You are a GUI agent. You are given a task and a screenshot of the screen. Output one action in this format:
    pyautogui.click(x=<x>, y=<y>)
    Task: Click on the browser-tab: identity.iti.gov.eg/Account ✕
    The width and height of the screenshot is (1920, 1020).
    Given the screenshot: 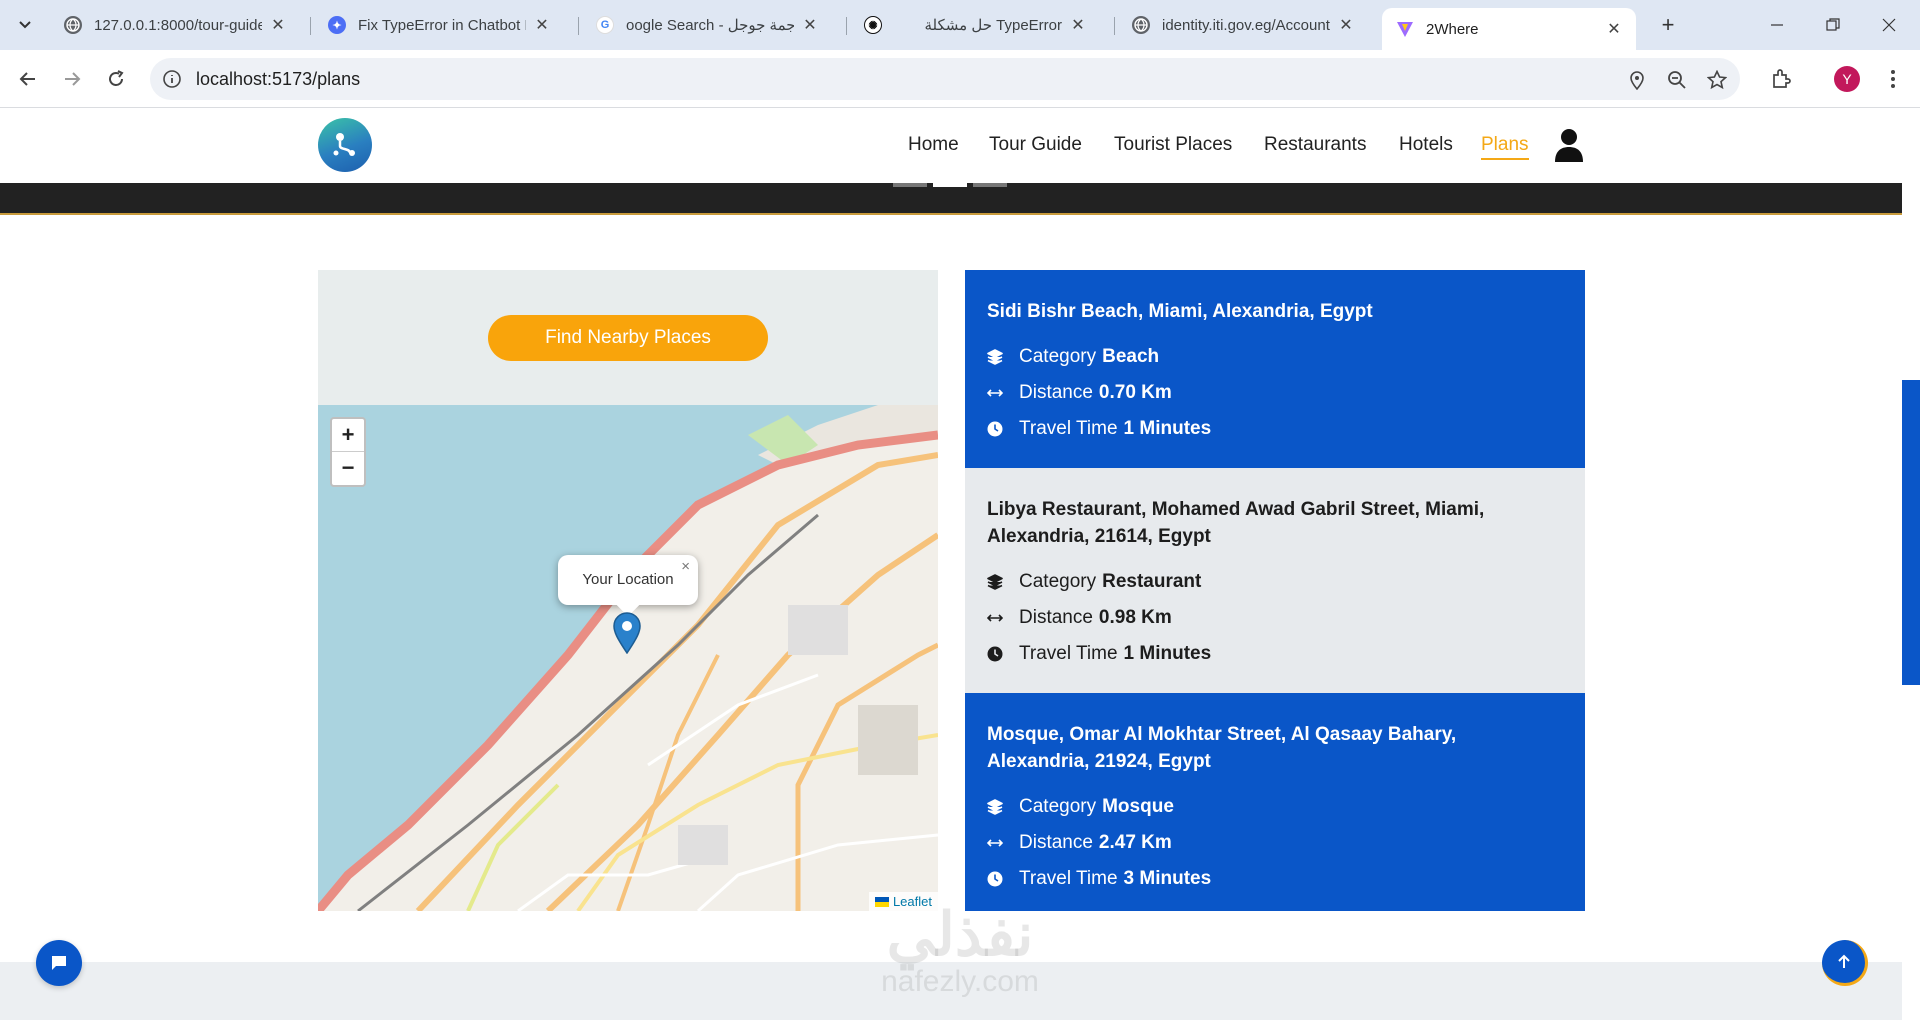 What is the action you would take?
    pyautogui.click(x=1243, y=25)
    